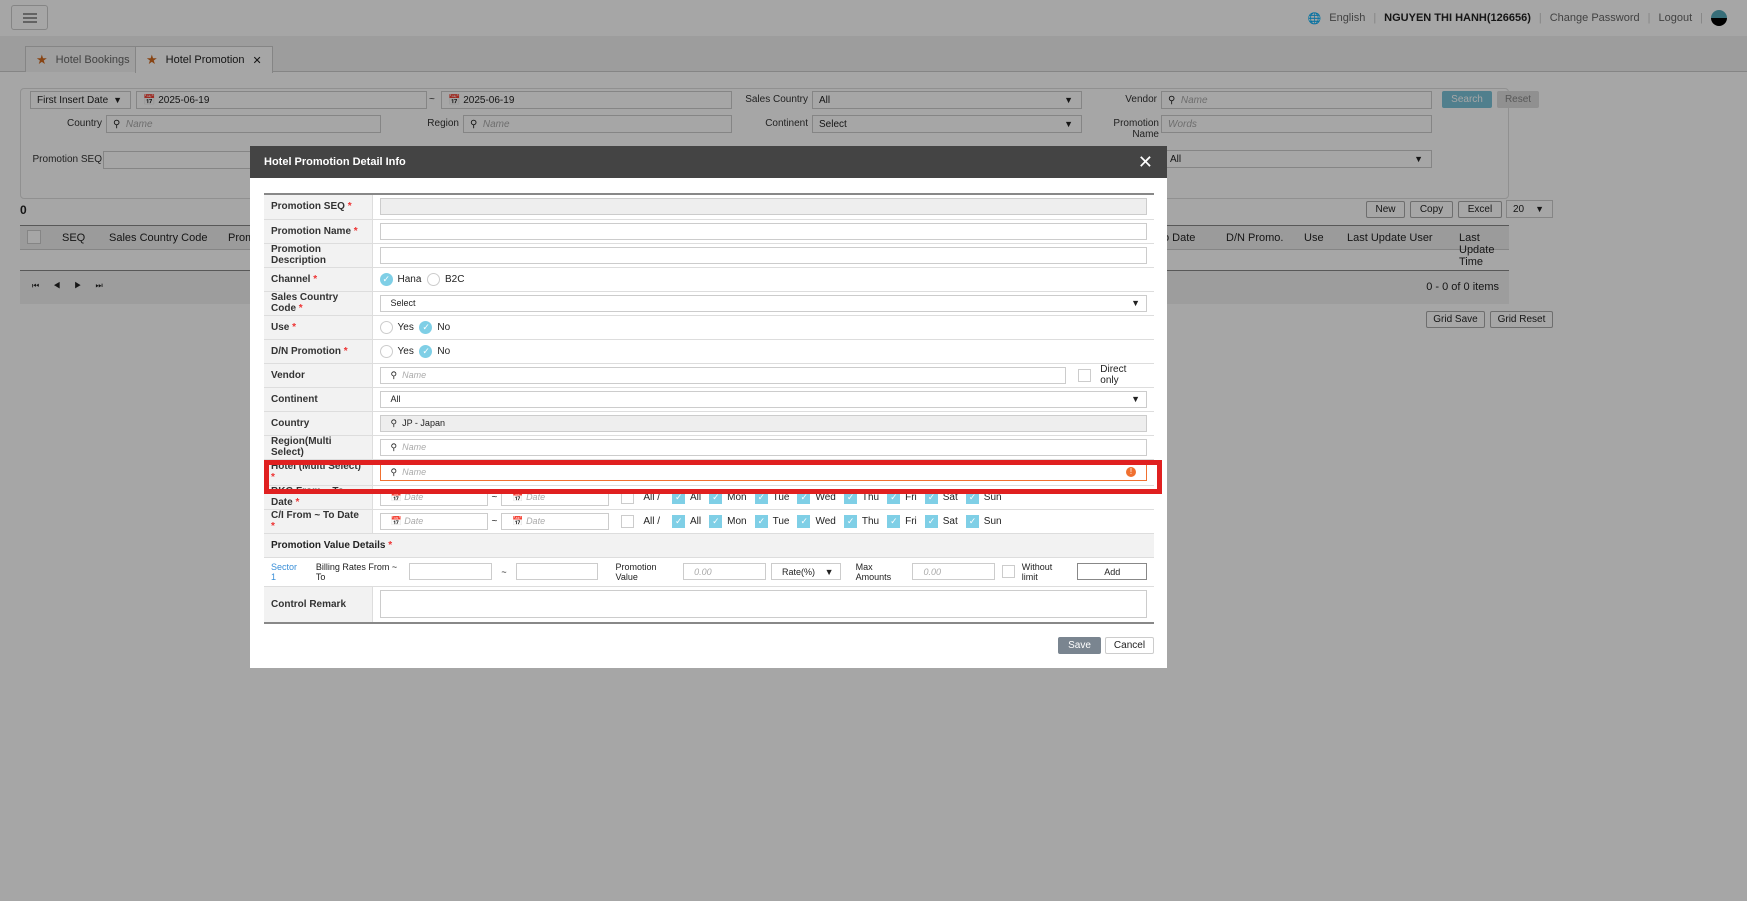  I want to click on channel-hana-radio, so click(386, 279).